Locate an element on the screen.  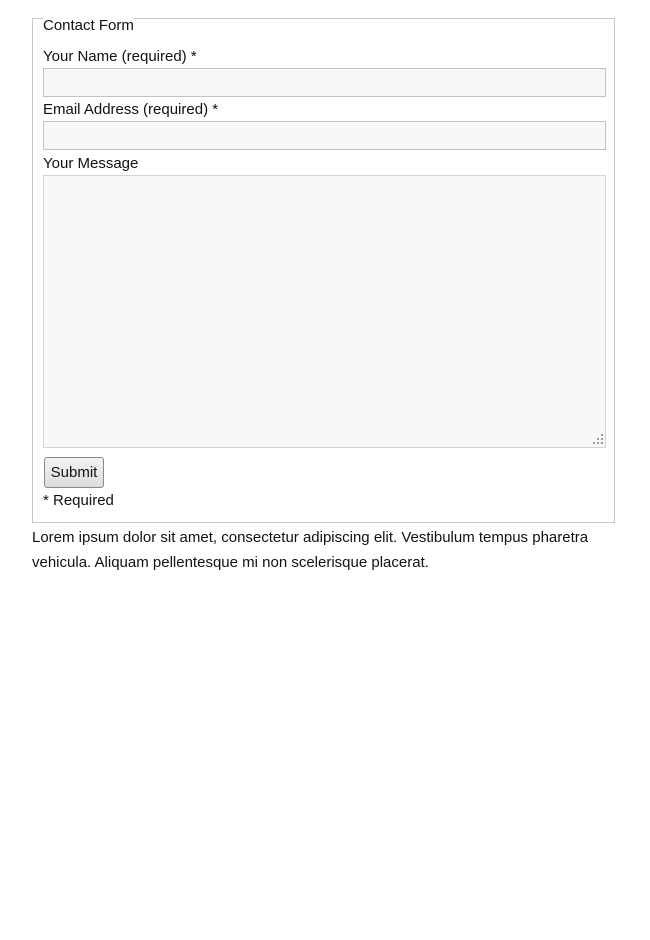
email-input is located at coordinates (324, 135).